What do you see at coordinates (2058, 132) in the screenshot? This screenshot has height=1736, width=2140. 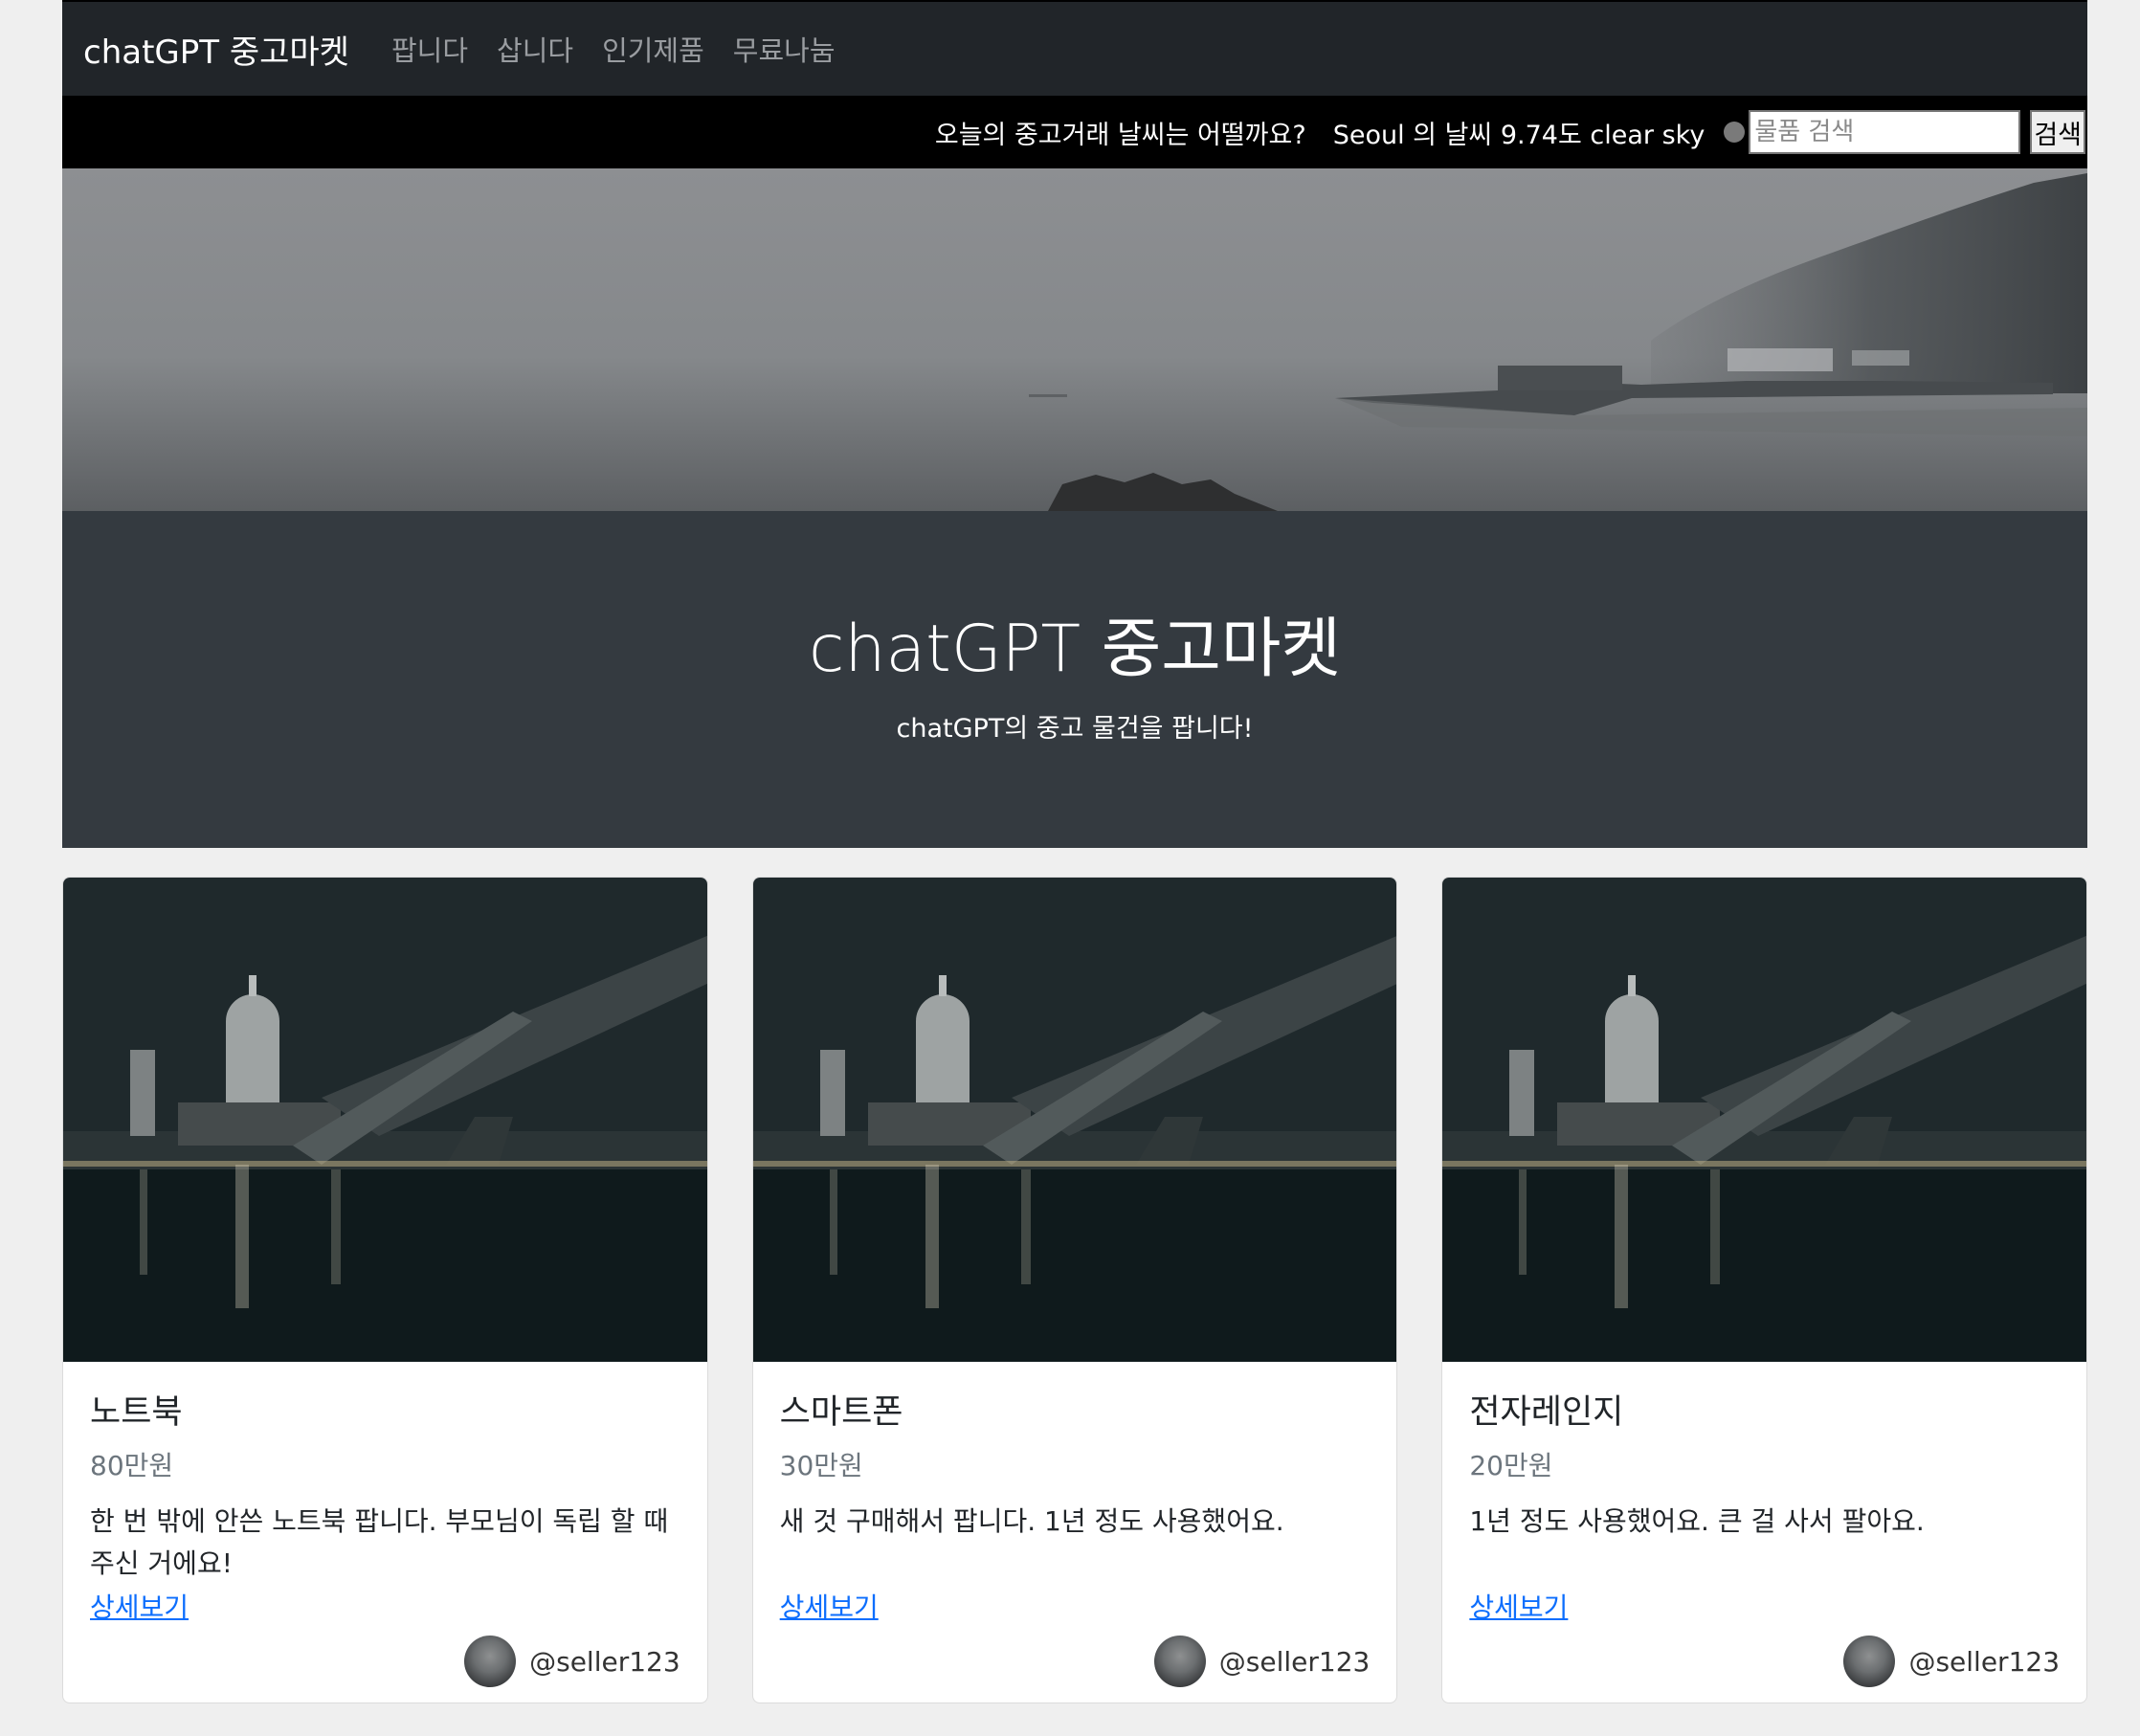 I see `search-button: 검색` at bounding box center [2058, 132].